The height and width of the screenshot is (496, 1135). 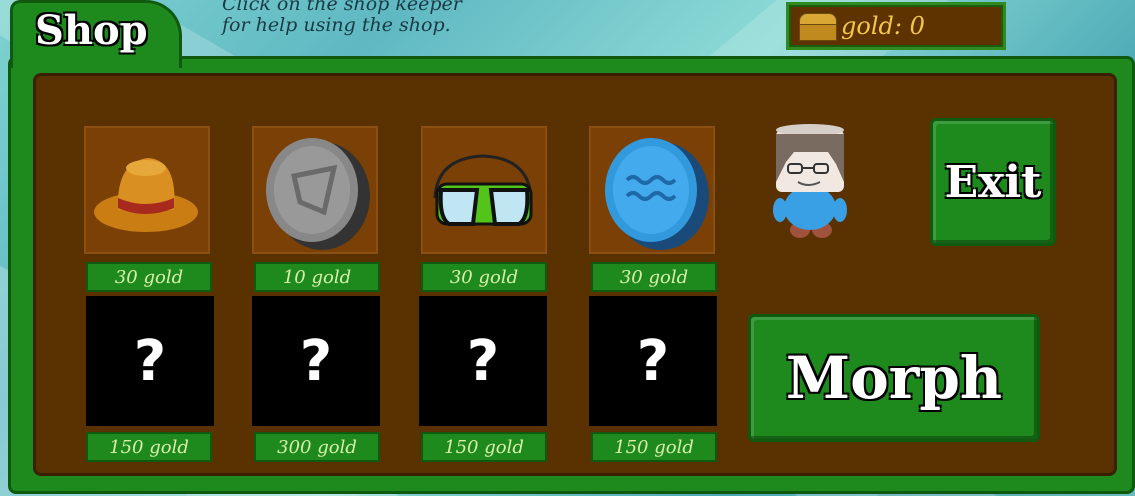 What do you see at coordinates (342, 7) in the screenshot?
I see `help-hint-line1: Click on the shop keeper` at bounding box center [342, 7].